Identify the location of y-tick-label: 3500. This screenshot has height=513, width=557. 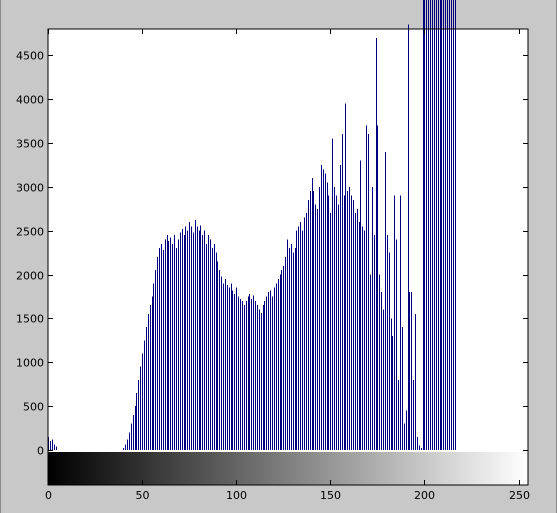
(30, 144).